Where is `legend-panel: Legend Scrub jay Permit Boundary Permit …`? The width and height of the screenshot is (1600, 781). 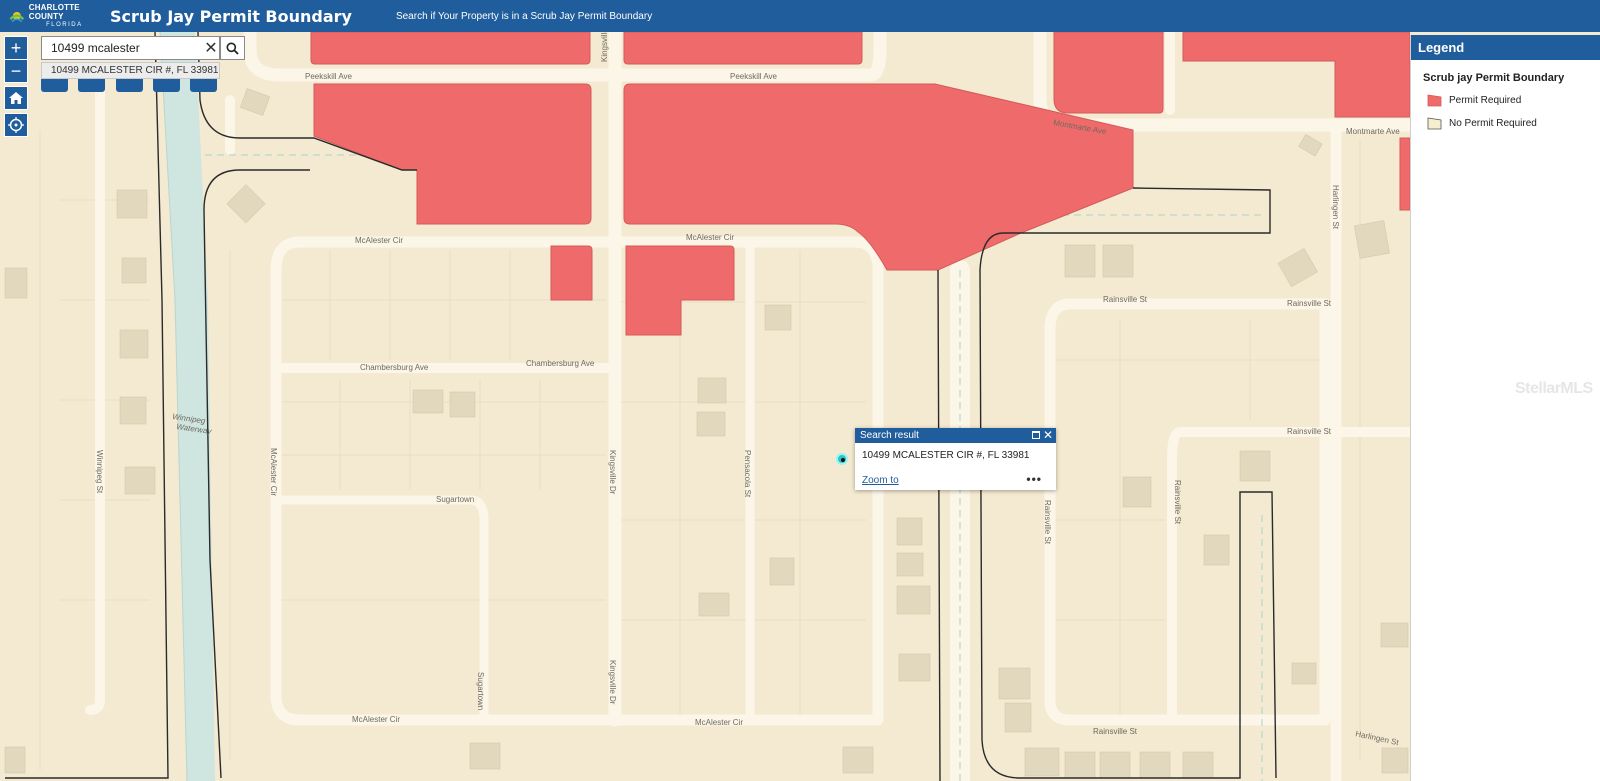 legend-panel: Legend Scrub jay Permit Boundary Permit … is located at coordinates (1505, 408).